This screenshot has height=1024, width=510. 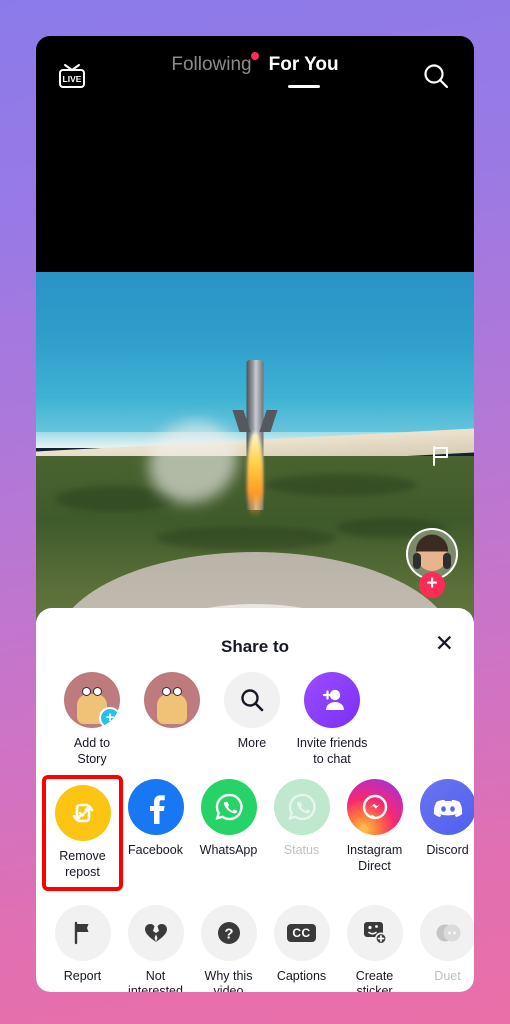 I want to click on share-item-create-sticker: Create sticker, so click(x=374, y=948).